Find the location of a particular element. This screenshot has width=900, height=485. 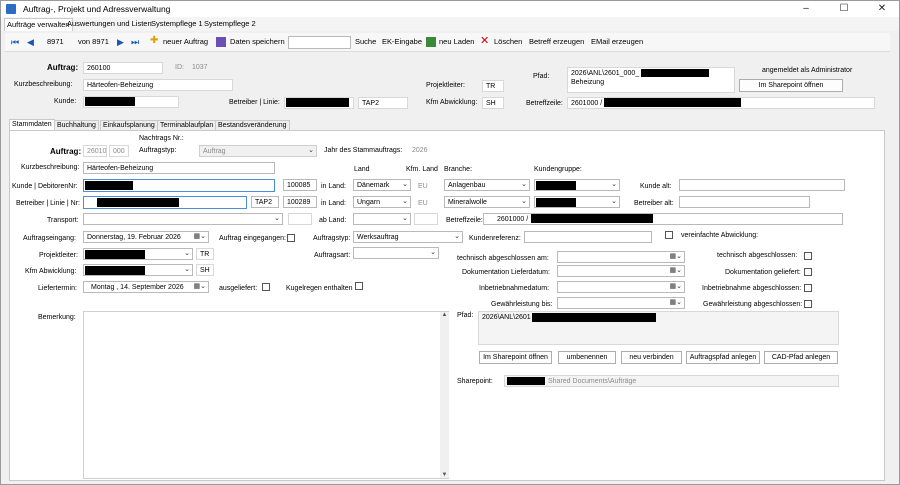

window-title: Auftrag-, Projekt und Adressverwaltung is located at coordinates (97, 9).